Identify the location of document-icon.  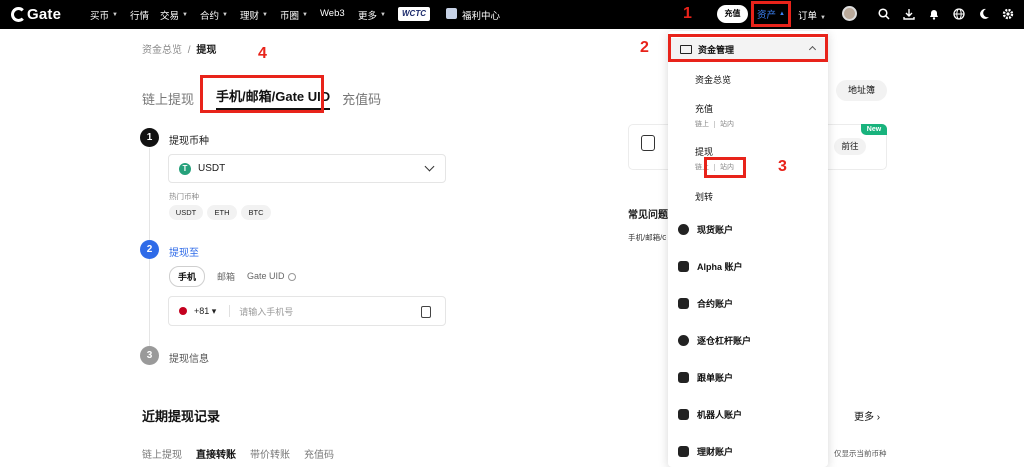
(648, 143).